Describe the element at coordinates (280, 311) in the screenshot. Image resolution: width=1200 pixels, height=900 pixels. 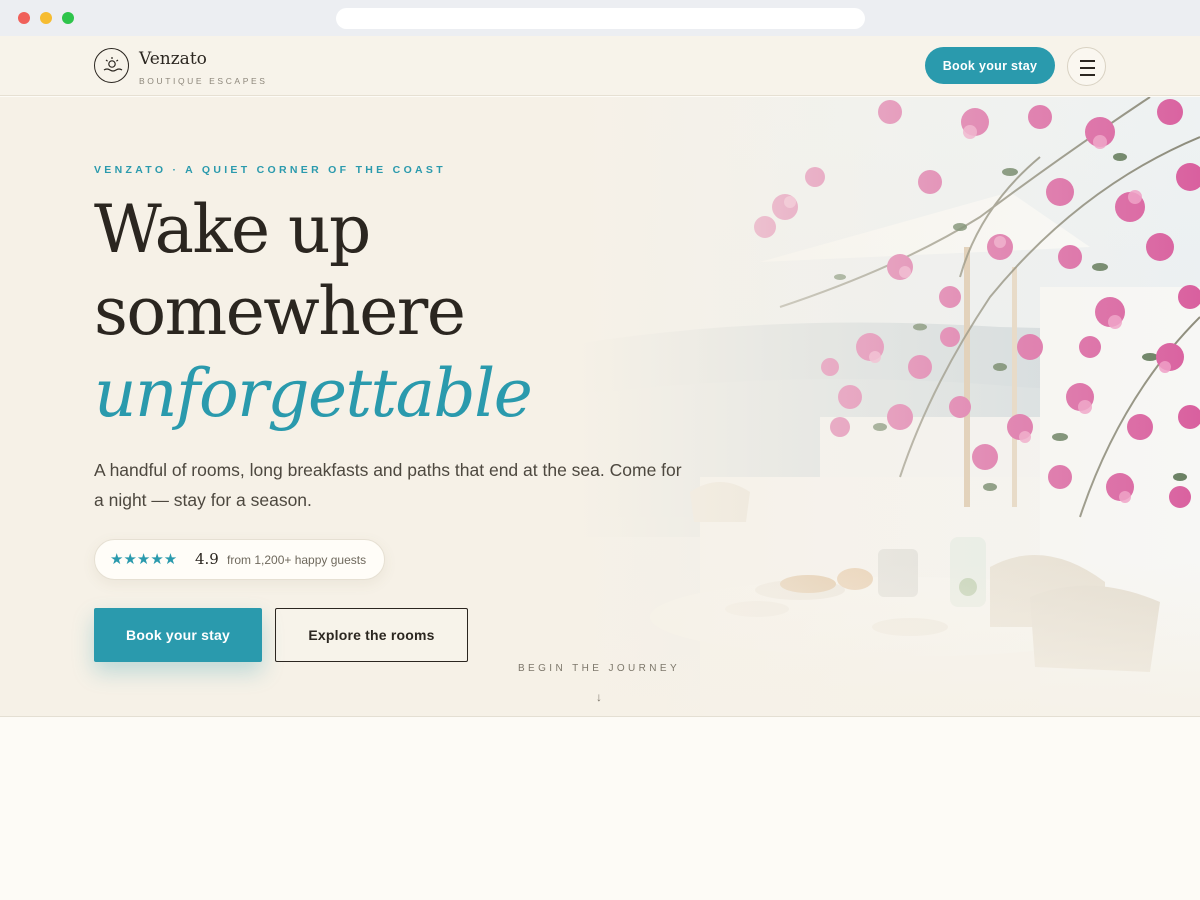
I see `headline-line-2: somewhere` at that location.